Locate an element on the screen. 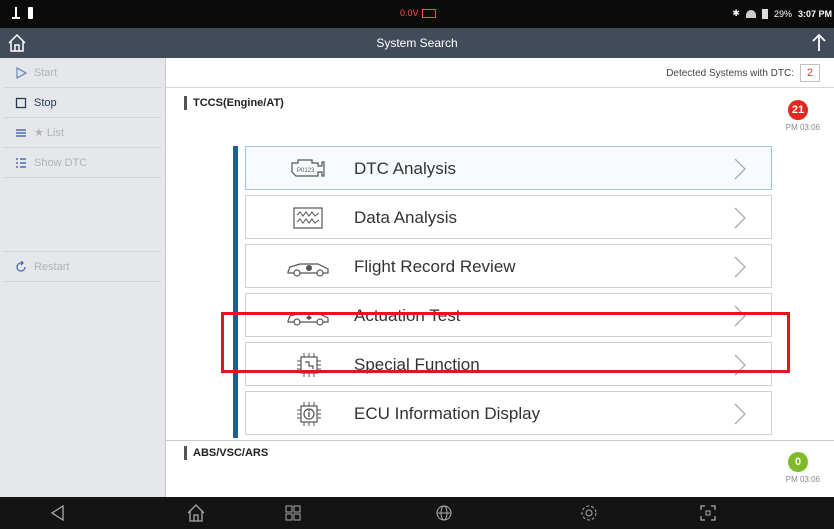  vehicle-battery-icon is located at coordinates (428, 13).